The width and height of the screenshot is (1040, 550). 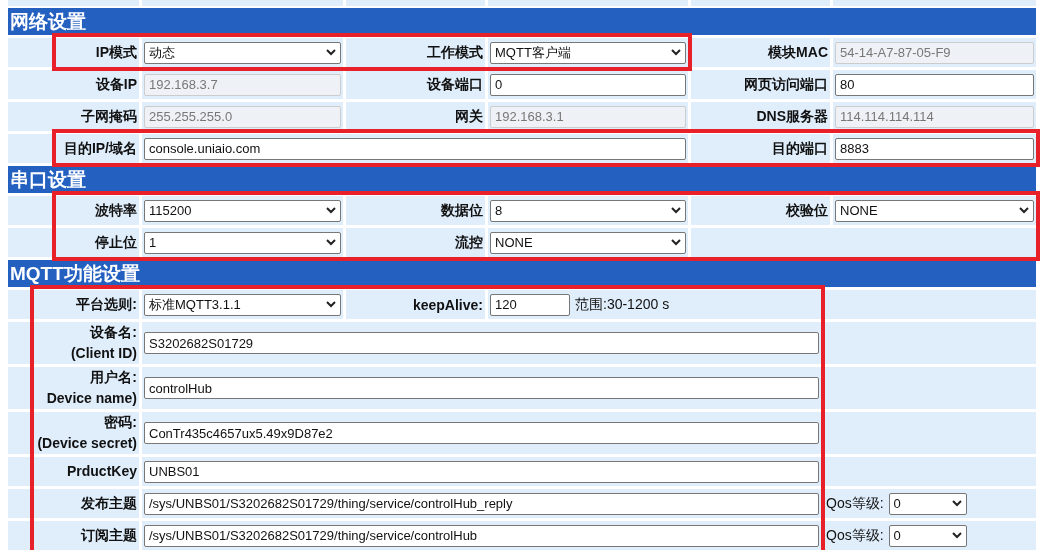 I want to click on field-label: 设备名: (Client ID), so click(x=103, y=343).